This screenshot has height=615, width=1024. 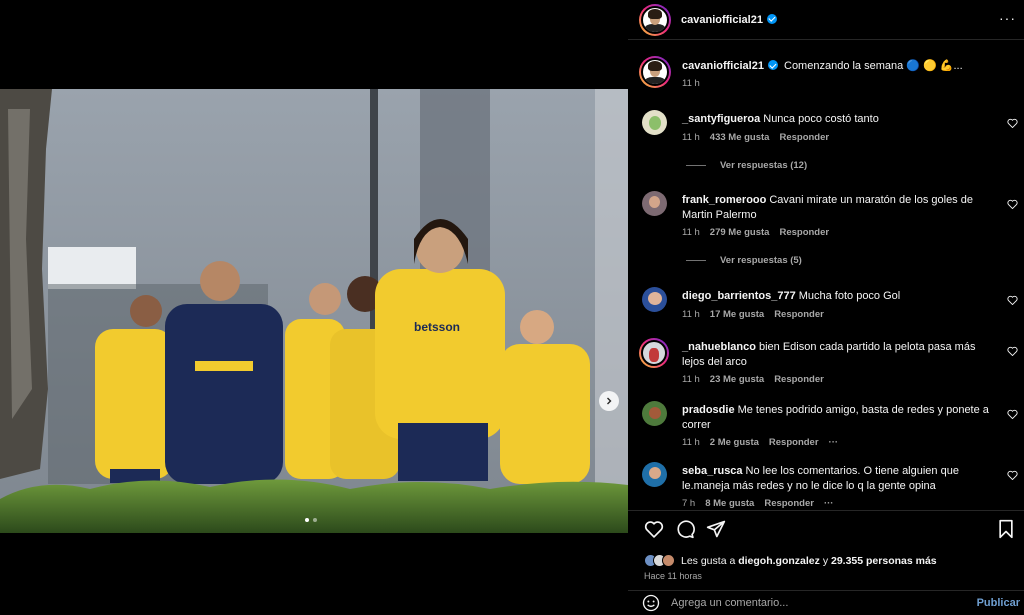 I want to click on likes-user: diegoh.gonzalez, so click(x=779, y=561).